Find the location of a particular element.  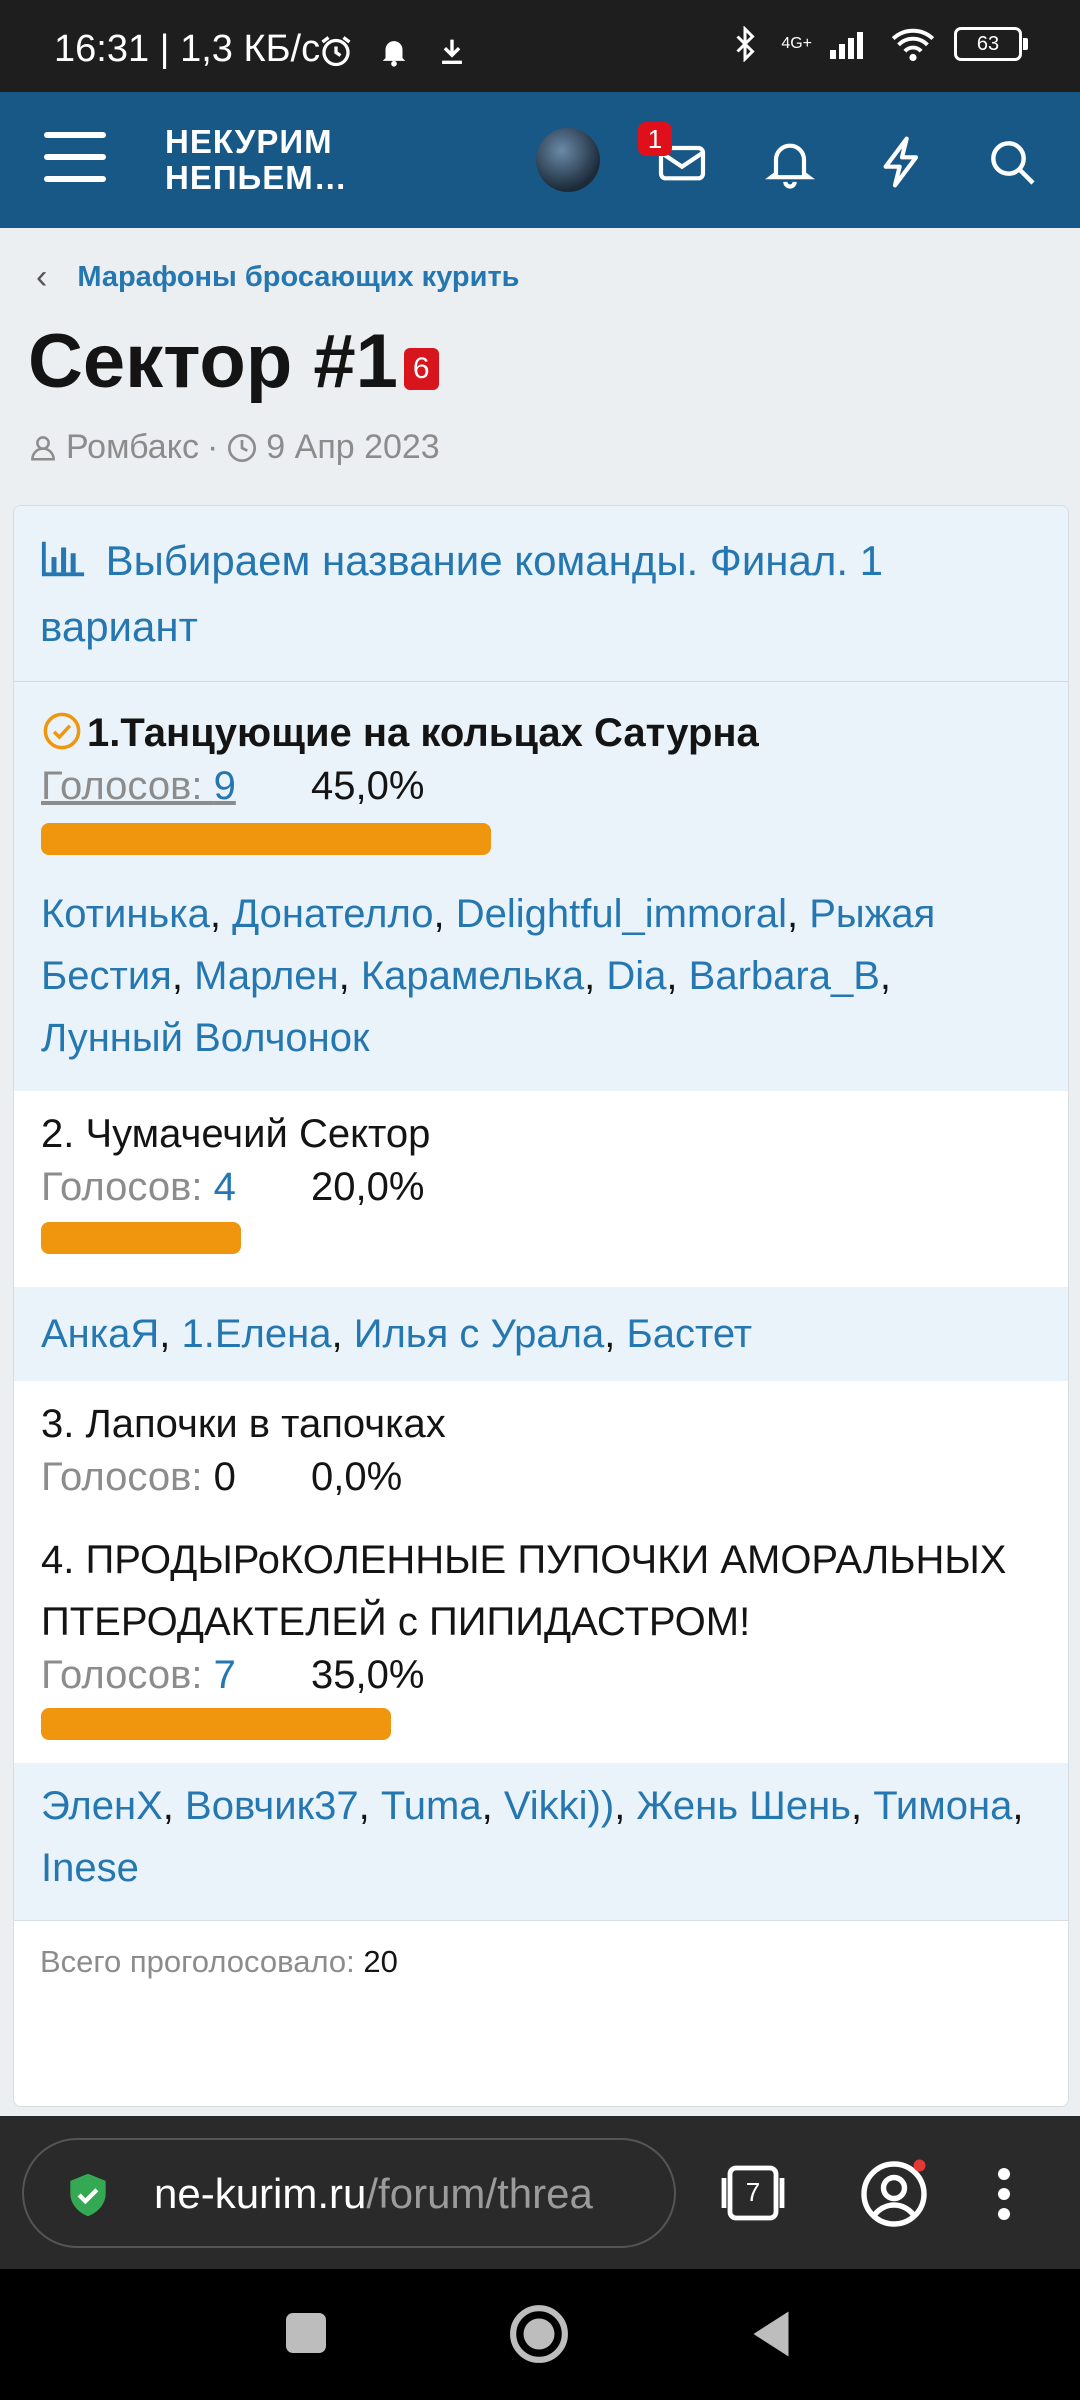

votes-percent: 35,0% is located at coordinates (368, 1675).